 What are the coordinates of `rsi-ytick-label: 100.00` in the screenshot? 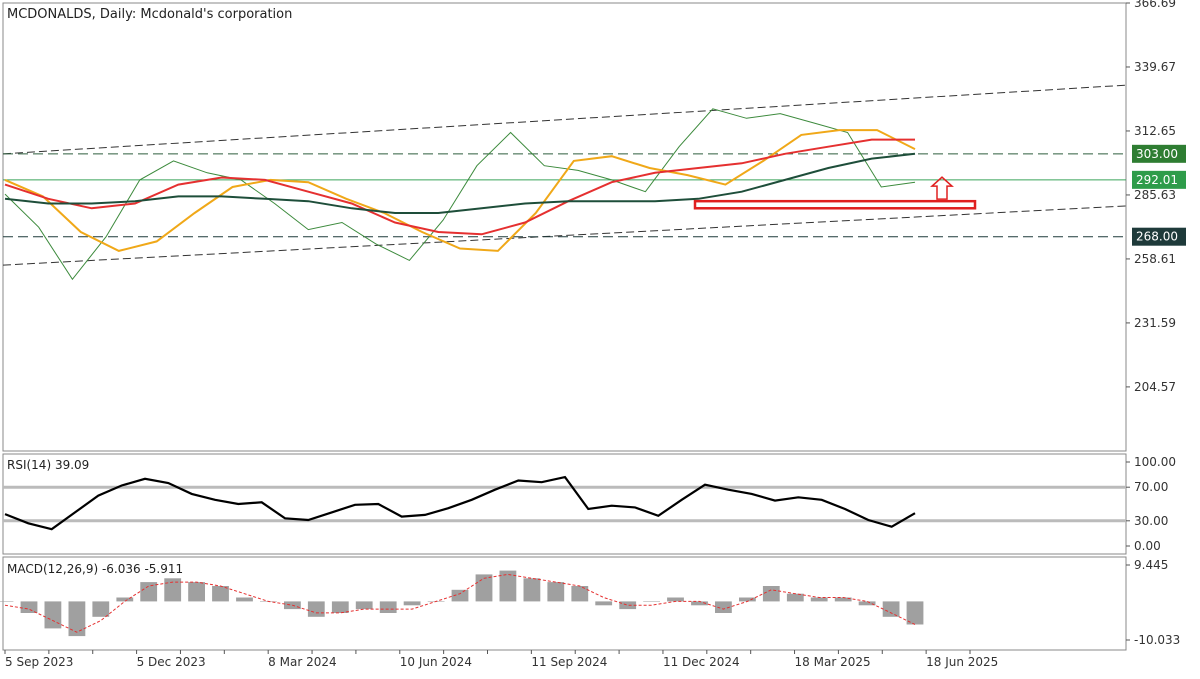 It's located at (1155, 462).